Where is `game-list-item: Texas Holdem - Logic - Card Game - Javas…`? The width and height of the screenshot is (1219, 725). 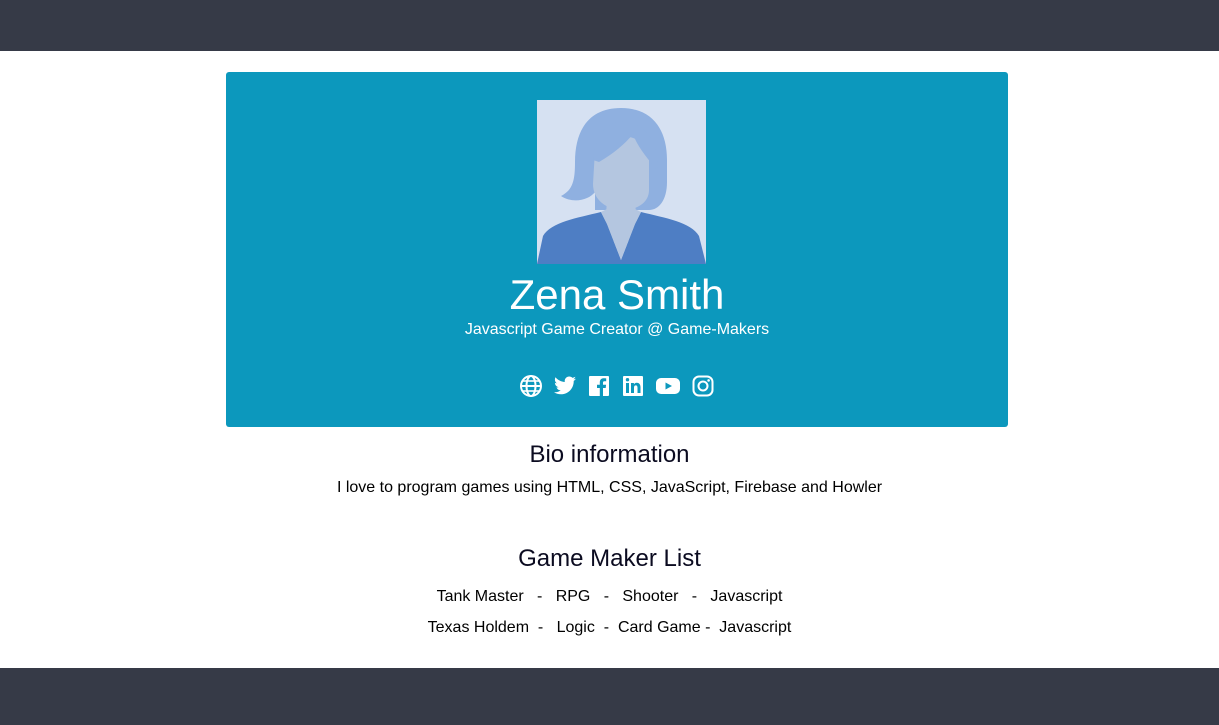 game-list-item: Texas Holdem - Logic - Card Game - Javas… is located at coordinates (609, 627).